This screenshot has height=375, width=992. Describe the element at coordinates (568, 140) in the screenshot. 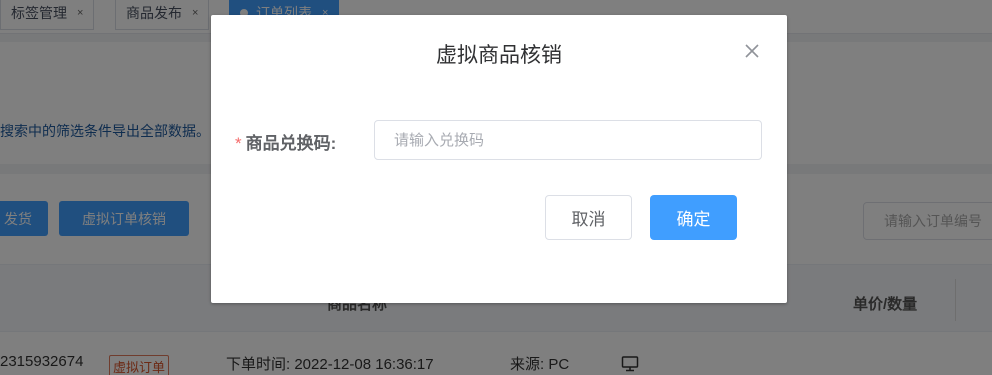

I see `redeem-code-input` at that location.